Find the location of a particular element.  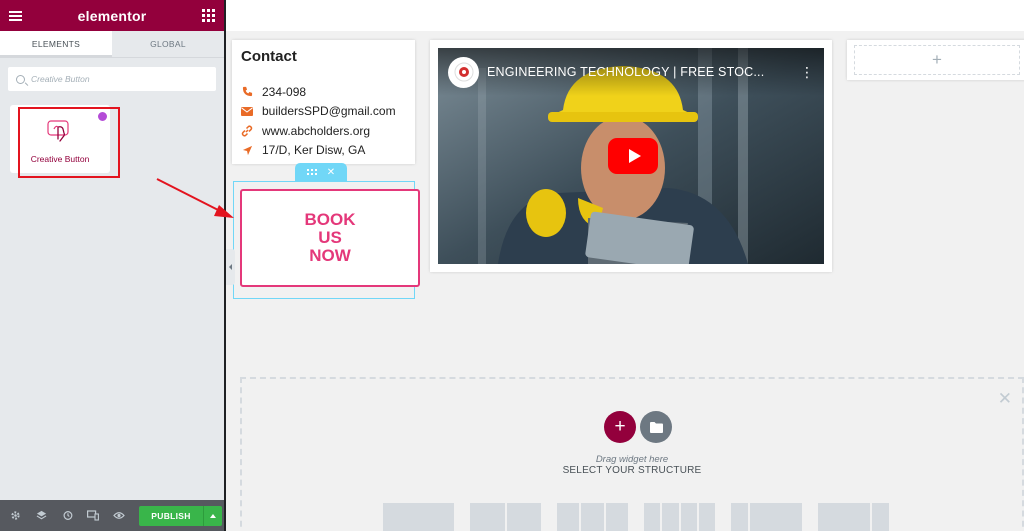

contact-website-row: www.abcholders.org is located at coordinates (323, 131).